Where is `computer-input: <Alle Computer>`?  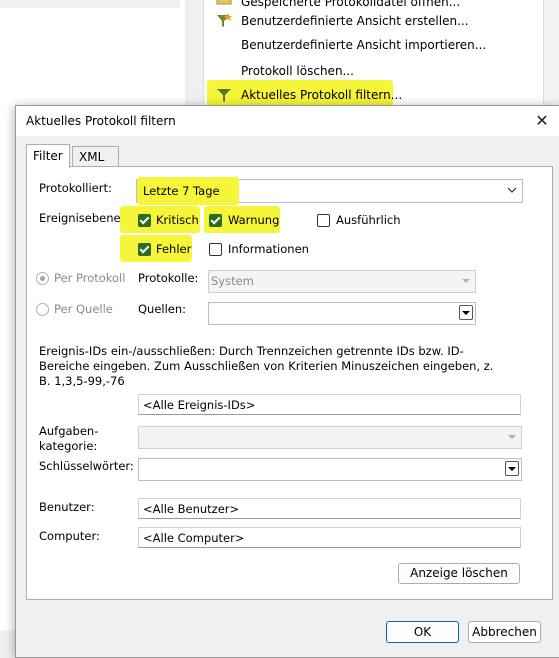
computer-input: <Alle Computer> is located at coordinates (329, 537).